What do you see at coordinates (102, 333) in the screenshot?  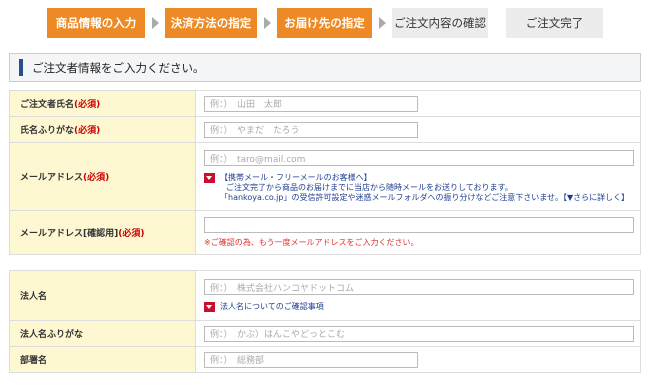 I see `company-kana-label: 法人名ふりがな` at bounding box center [102, 333].